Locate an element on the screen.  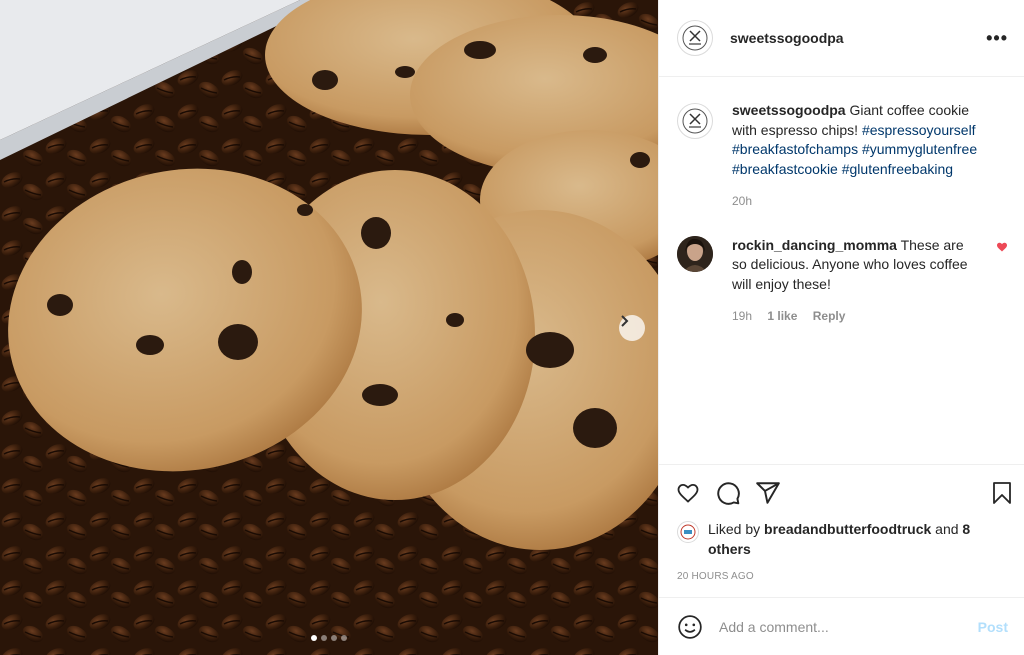
carousel-indicator is located at coordinates (329, 638).